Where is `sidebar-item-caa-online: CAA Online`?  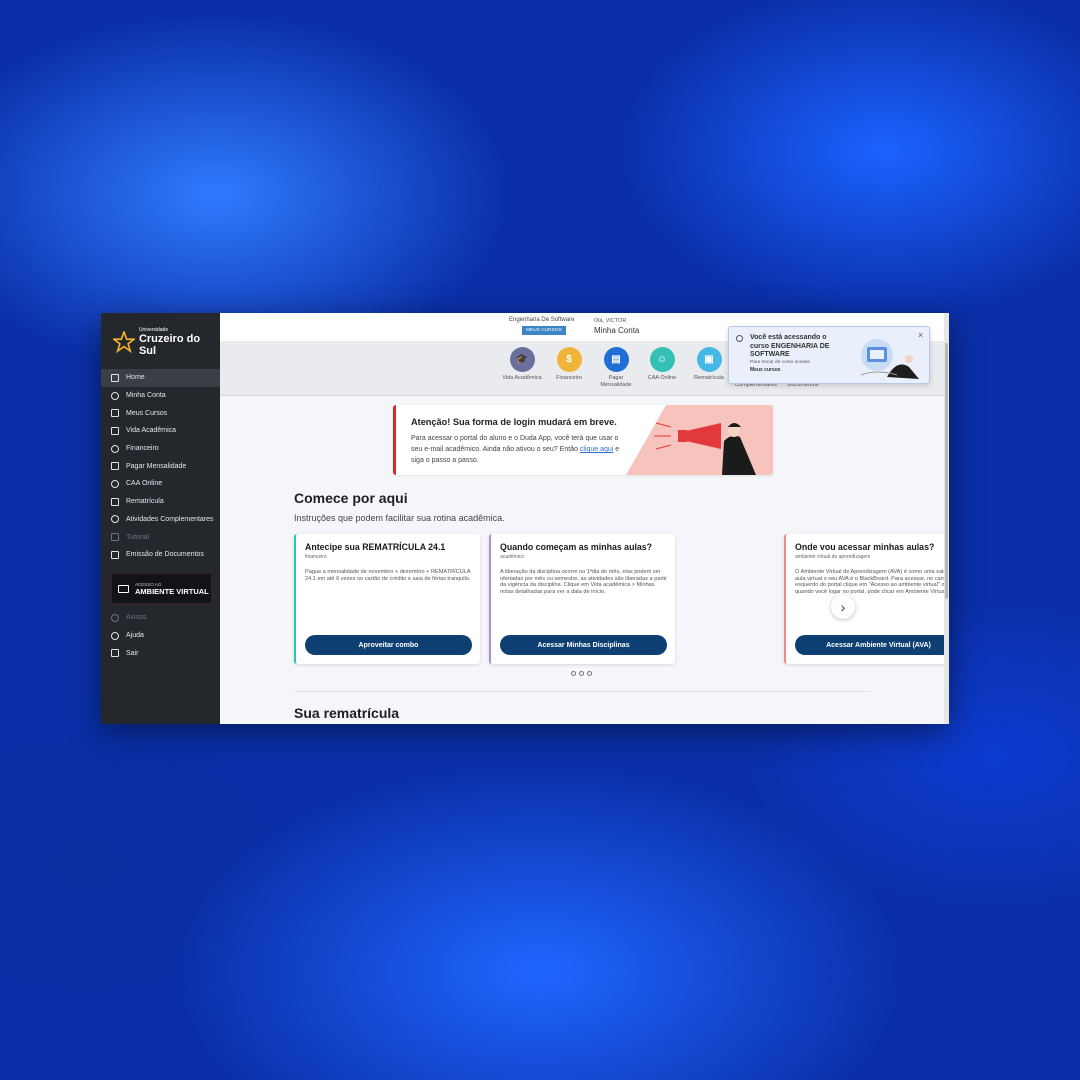
sidebar-item-caa-online: CAA Online is located at coordinates (160, 484).